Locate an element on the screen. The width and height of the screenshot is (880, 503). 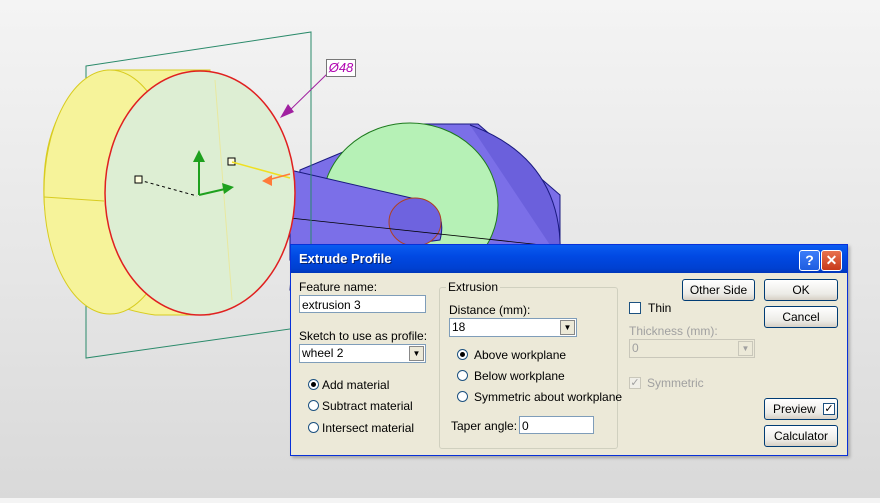
inner-shaft-cap is located at coordinates (415, 222).